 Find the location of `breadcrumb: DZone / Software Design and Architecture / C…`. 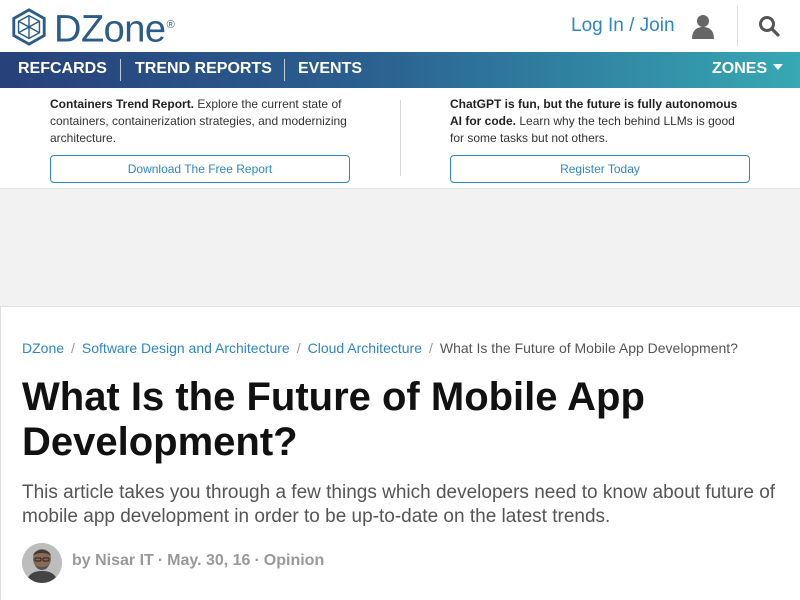

breadcrumb: DZone / Software Design and Architecture / C… is located at coordinates (380, 348).